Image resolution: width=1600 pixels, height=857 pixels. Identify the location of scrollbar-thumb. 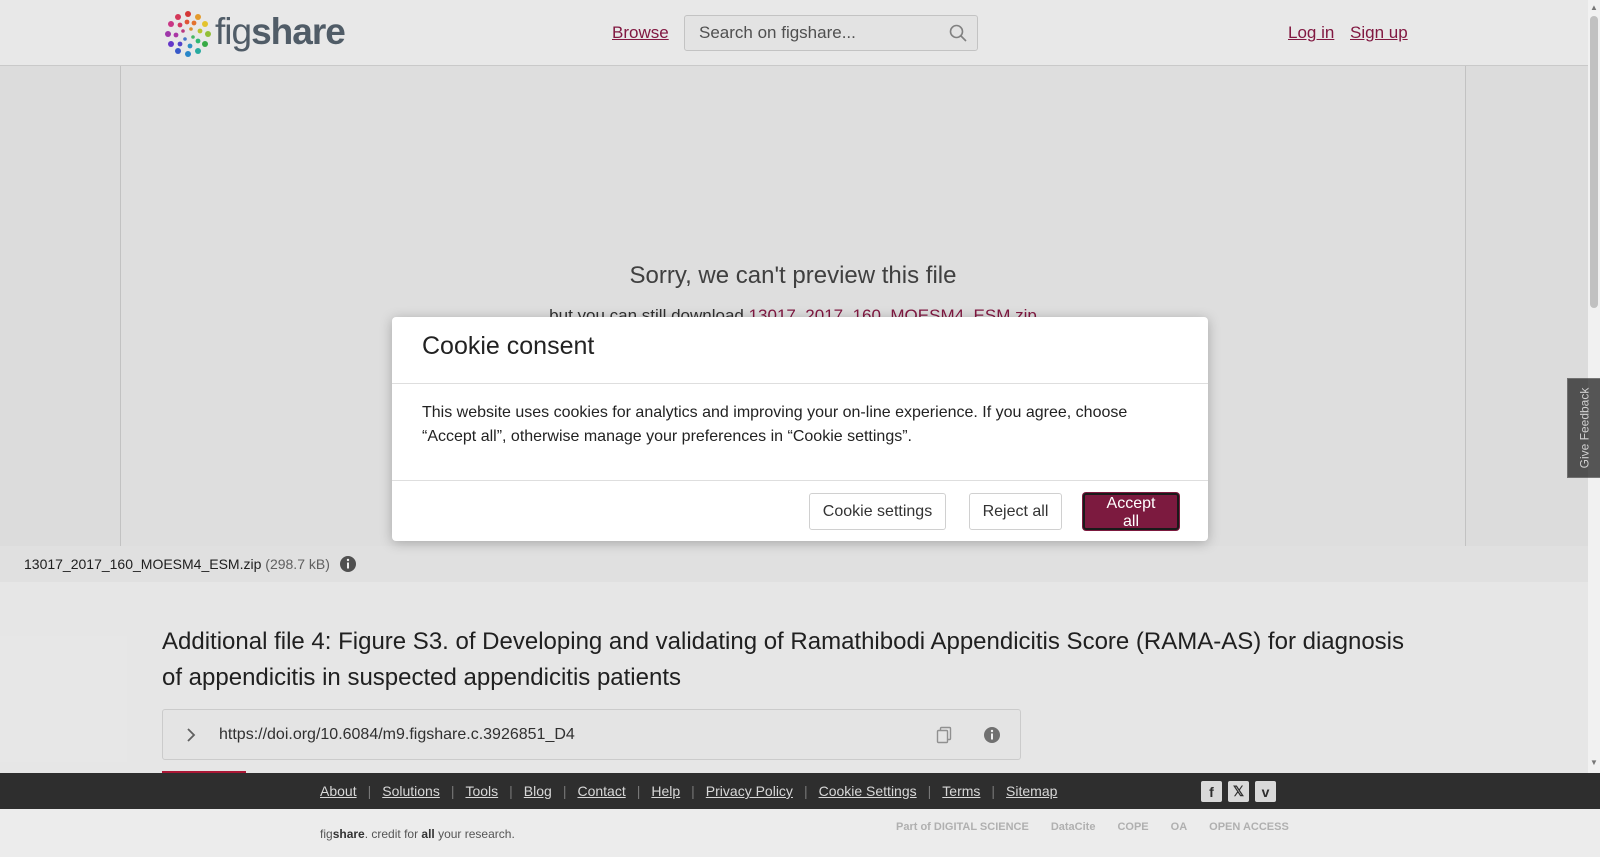
(1594, 162).